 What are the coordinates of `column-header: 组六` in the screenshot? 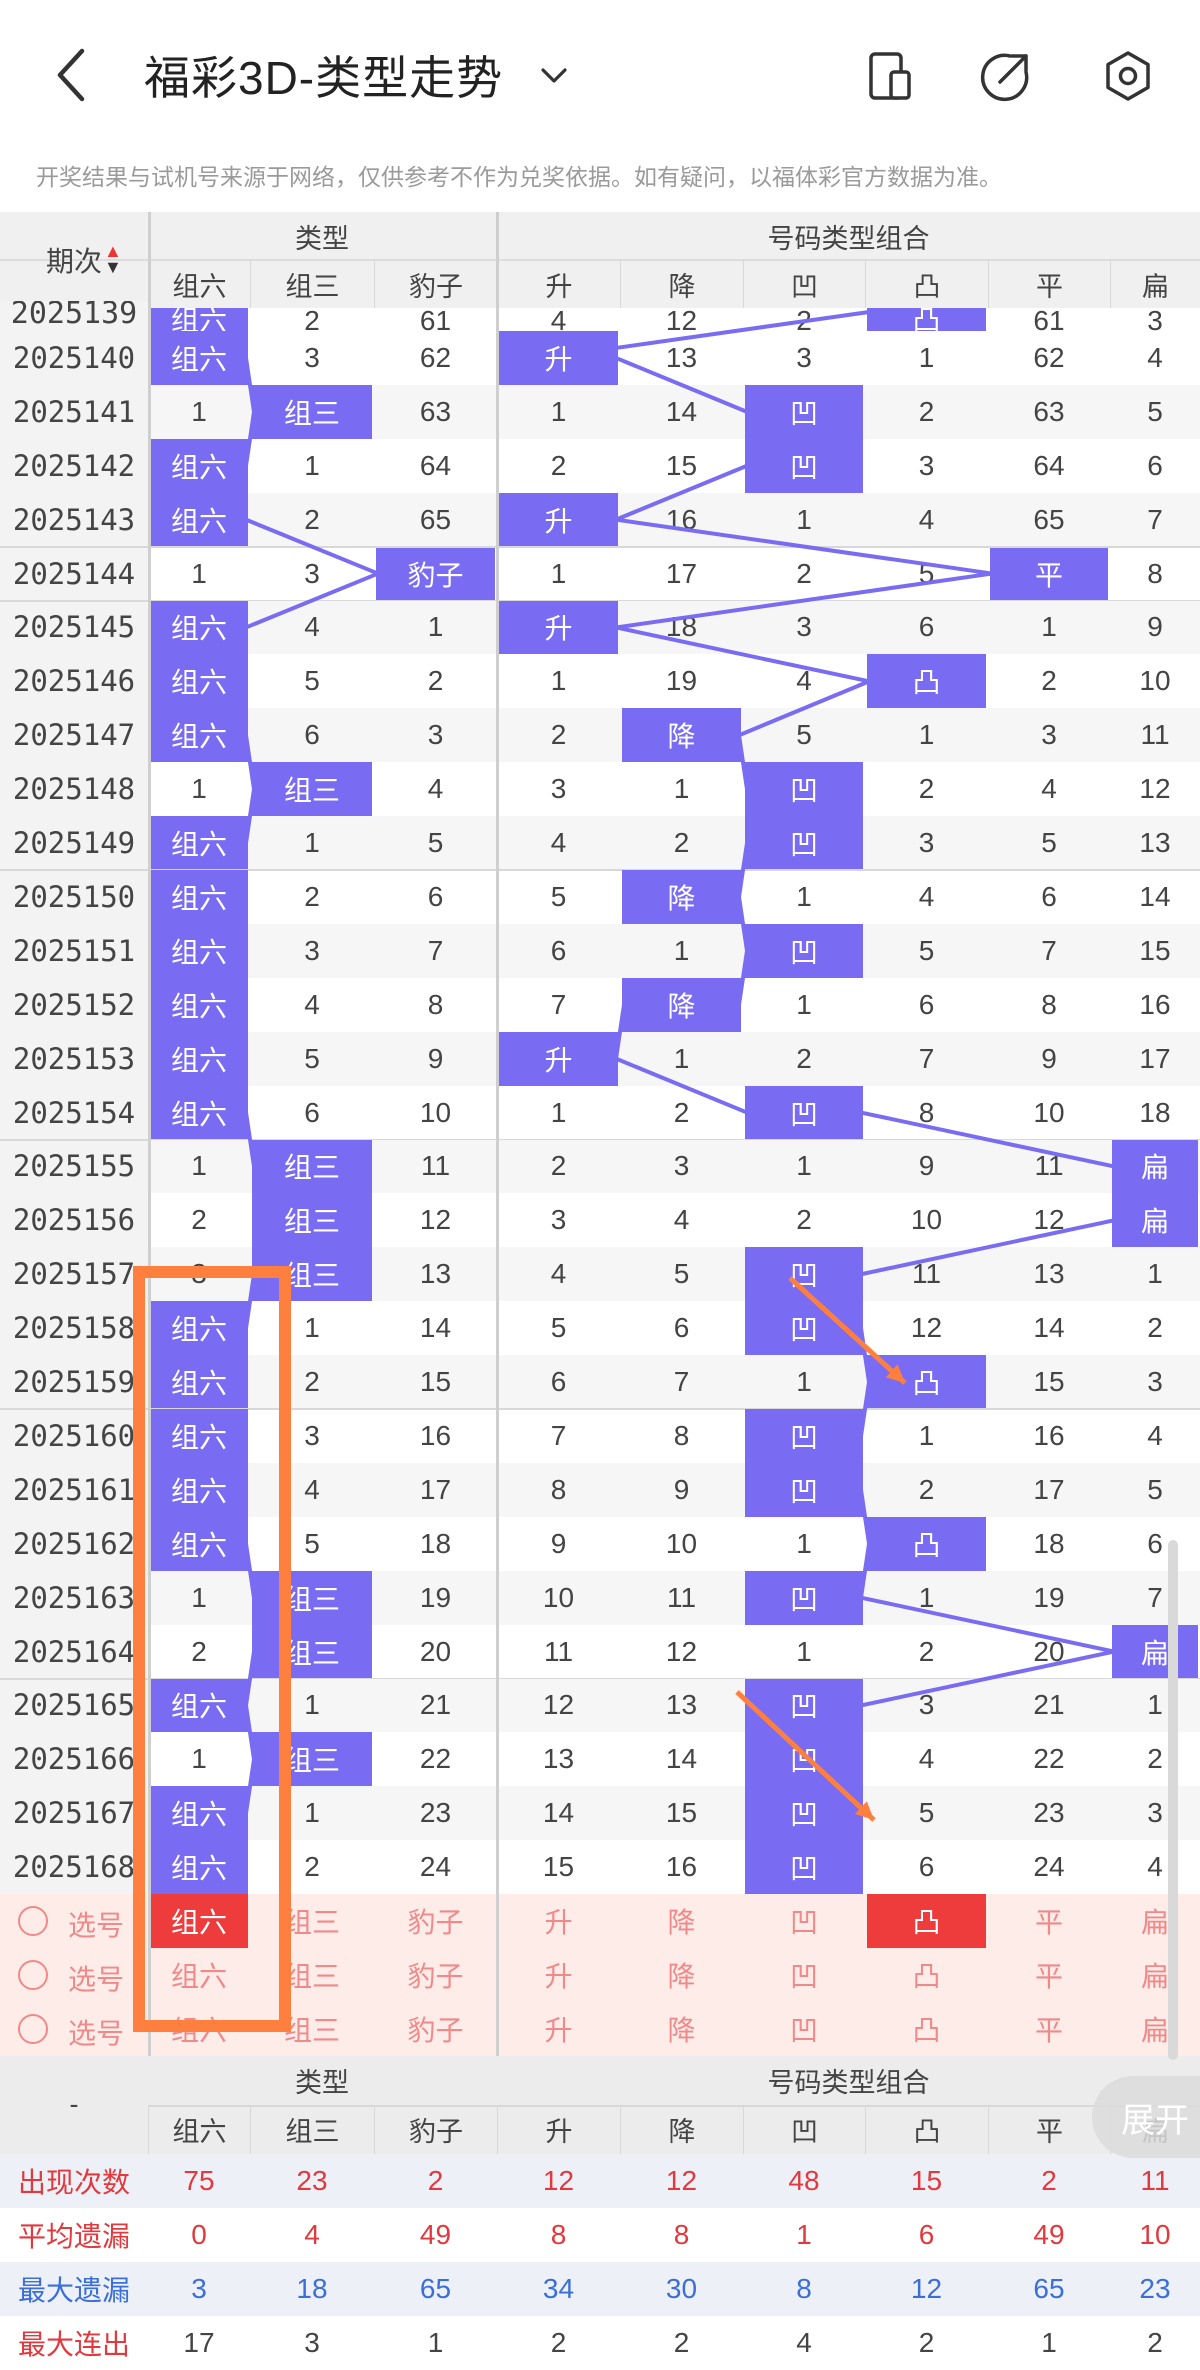 It's located at (199, 284).